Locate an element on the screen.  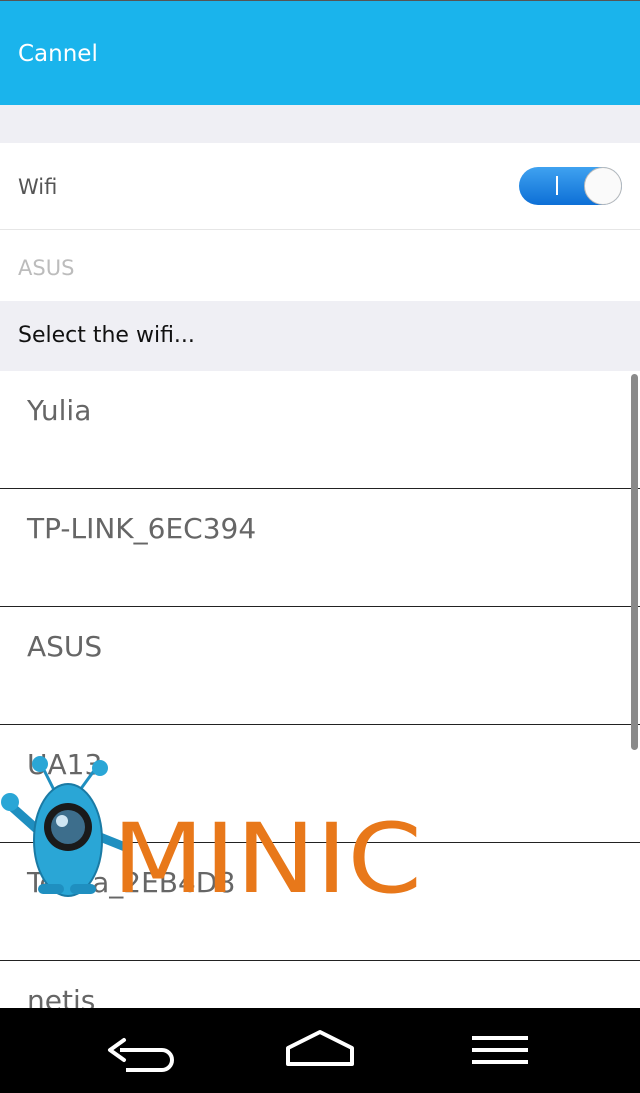
home-button is located at coordinates (320, 1052).